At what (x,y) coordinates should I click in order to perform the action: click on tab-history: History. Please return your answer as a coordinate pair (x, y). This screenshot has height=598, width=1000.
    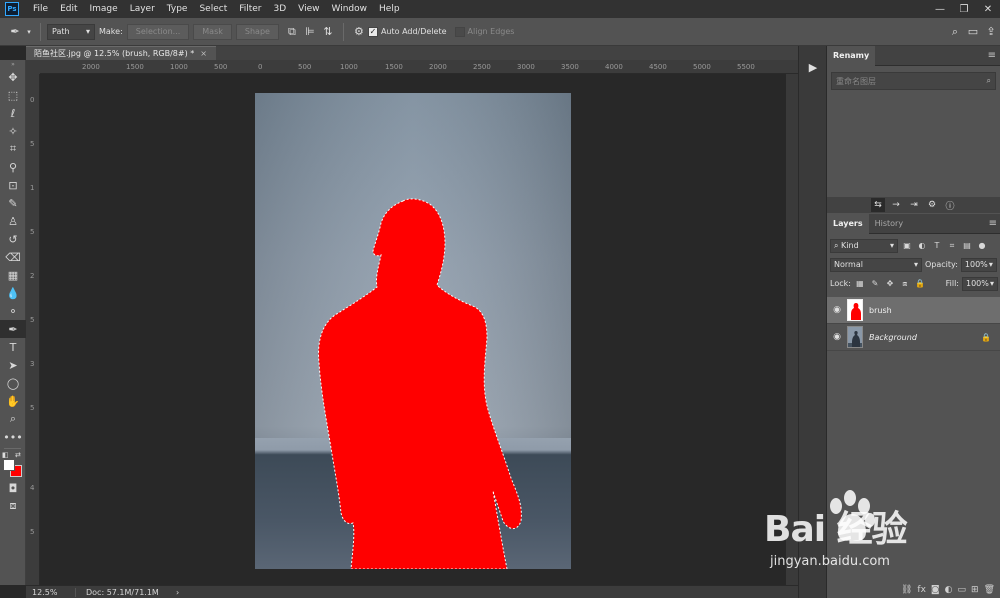
    Looking at the image, I should click on (889, 224).